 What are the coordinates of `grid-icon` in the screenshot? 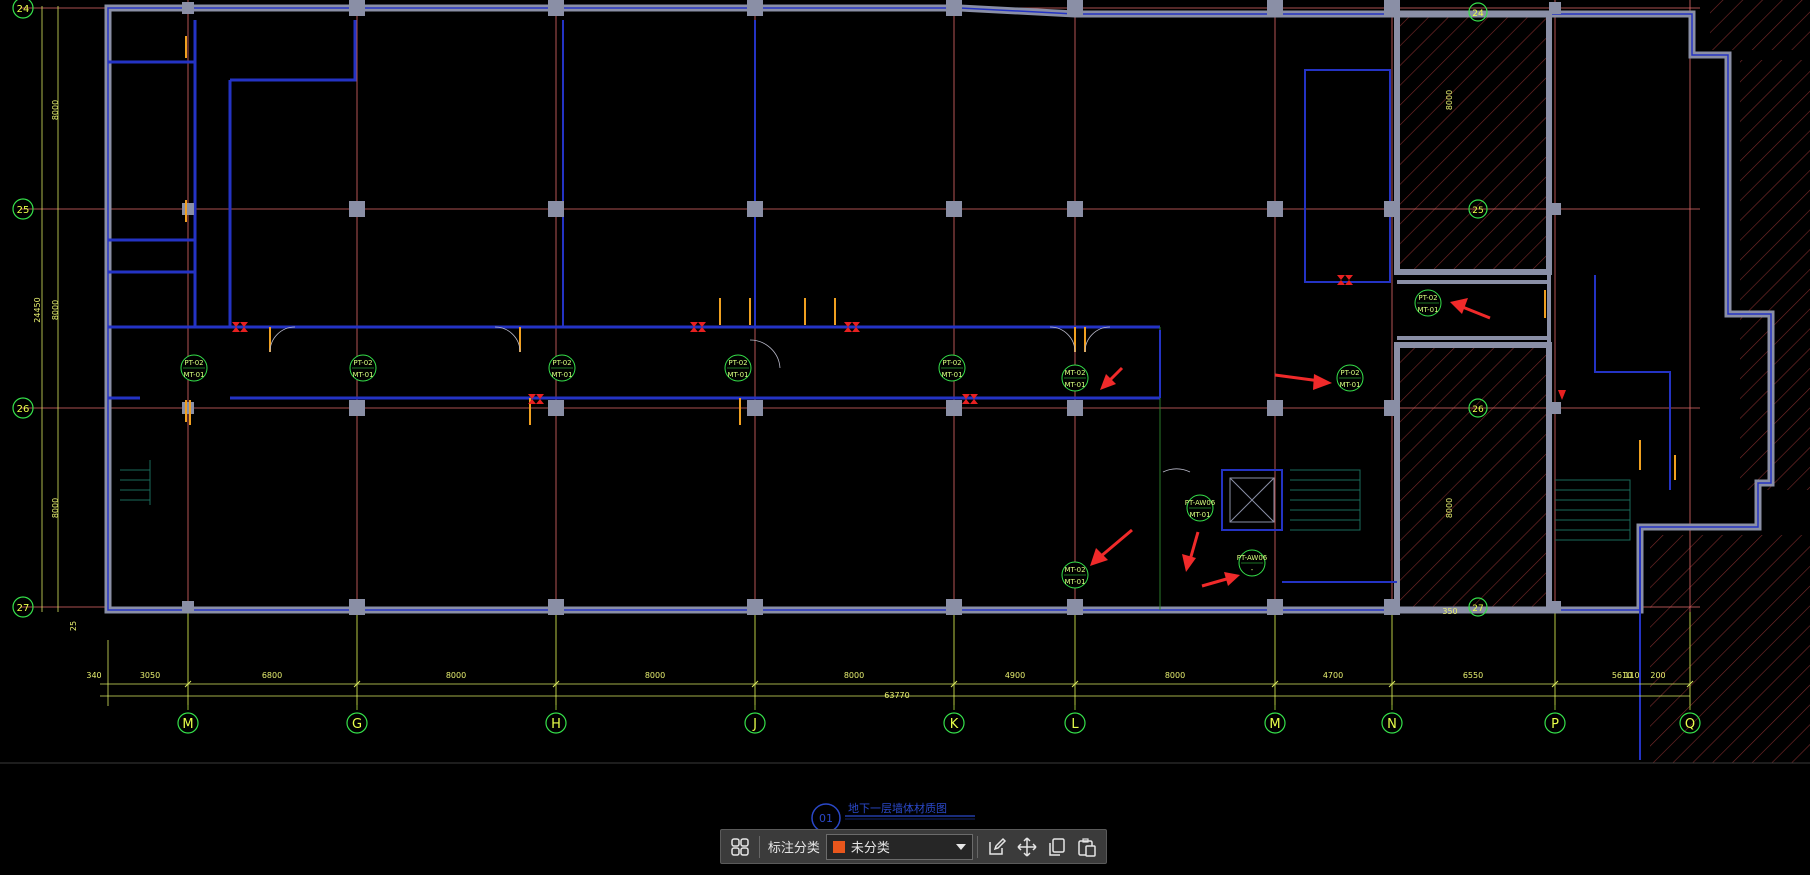 It's located at (740, 847).